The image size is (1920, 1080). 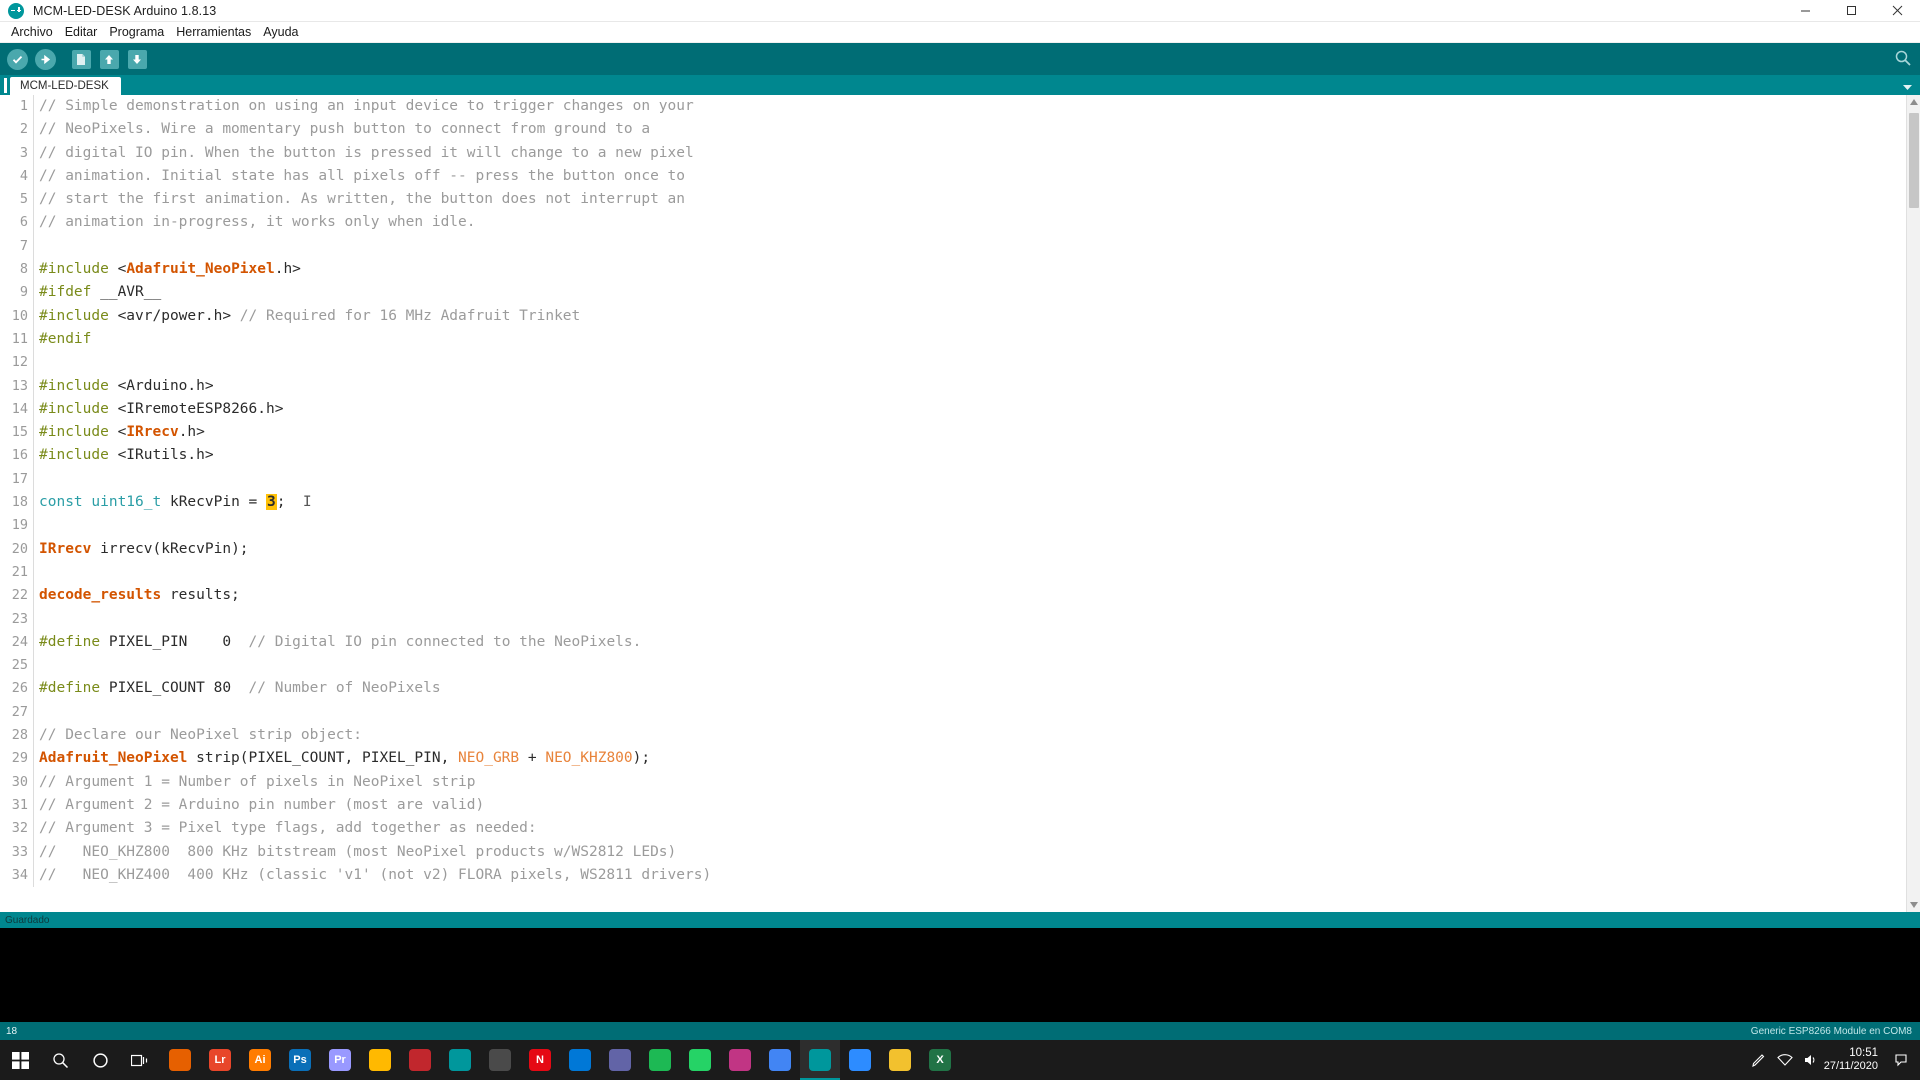 I want to click on serial-monitor-button, so click(x=1903, y=60).